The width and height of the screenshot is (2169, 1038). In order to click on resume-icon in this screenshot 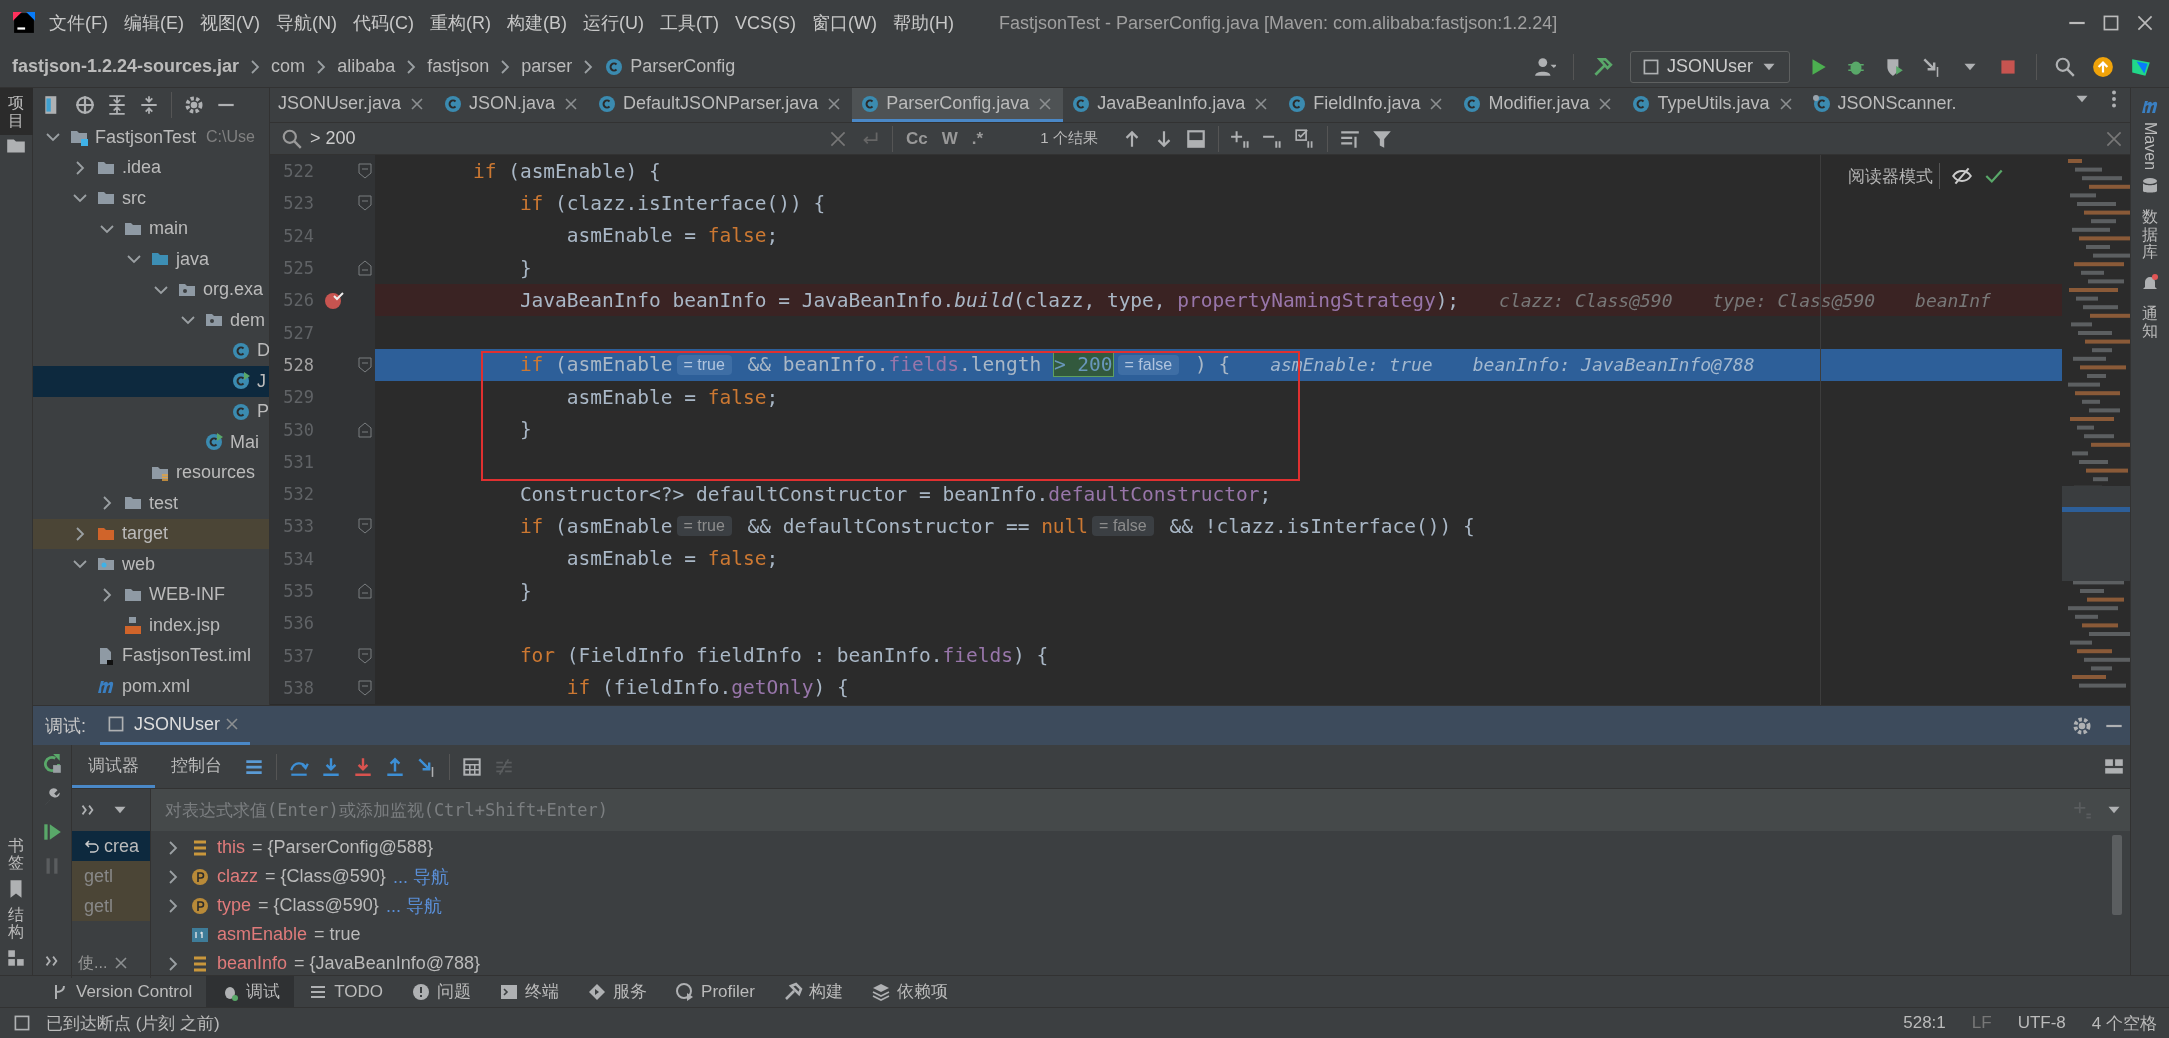, I will do `click(52, 832)`.